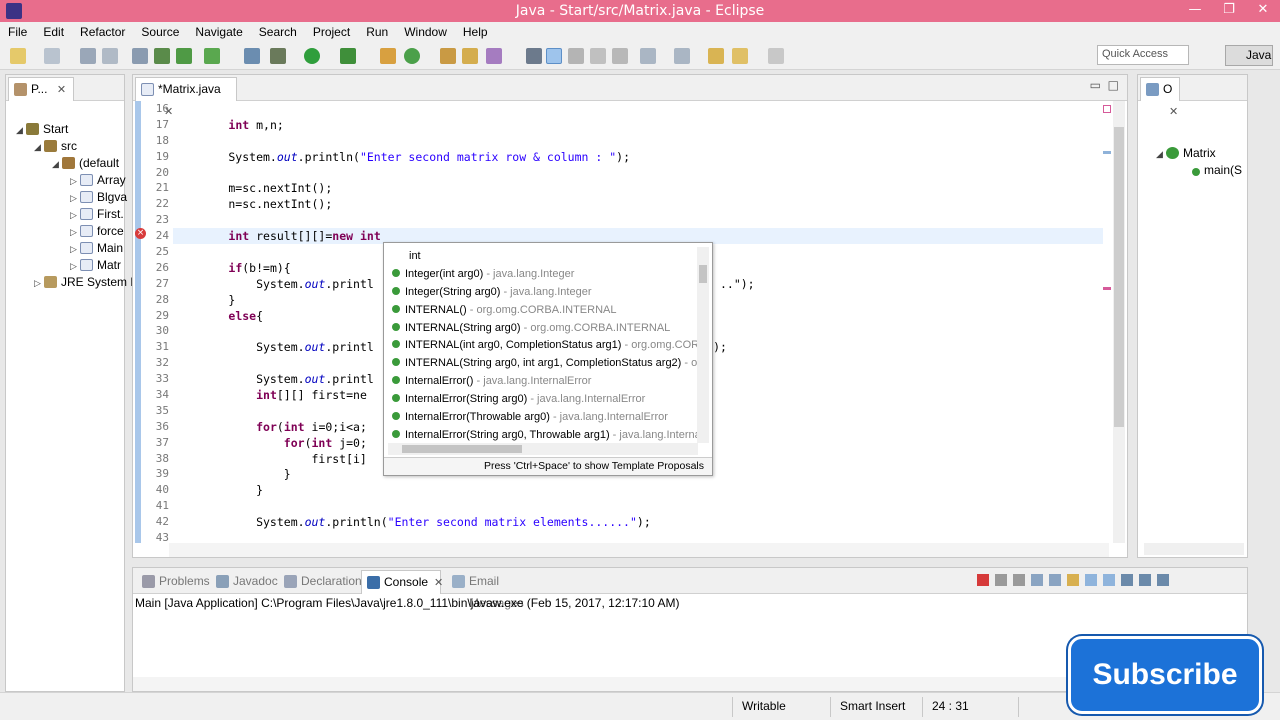 The image size is (1280, 720). Describe the element at coordinates (41, 89) in the screenshot. I see `tab-package-explorer: P... ✕` at that location.